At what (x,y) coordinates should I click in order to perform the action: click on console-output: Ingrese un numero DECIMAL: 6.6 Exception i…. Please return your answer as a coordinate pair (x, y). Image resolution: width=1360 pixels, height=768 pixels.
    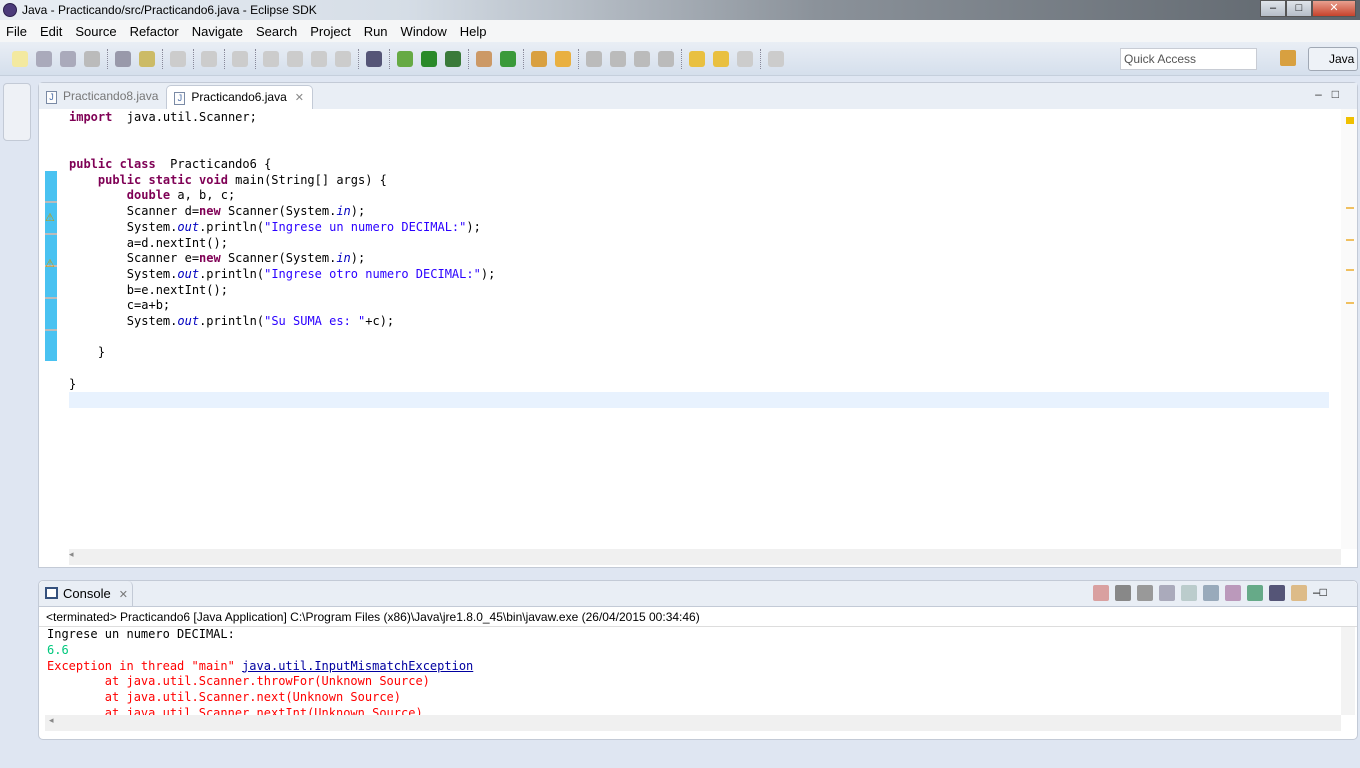
    Looking at the image, I should click on (692, 671).